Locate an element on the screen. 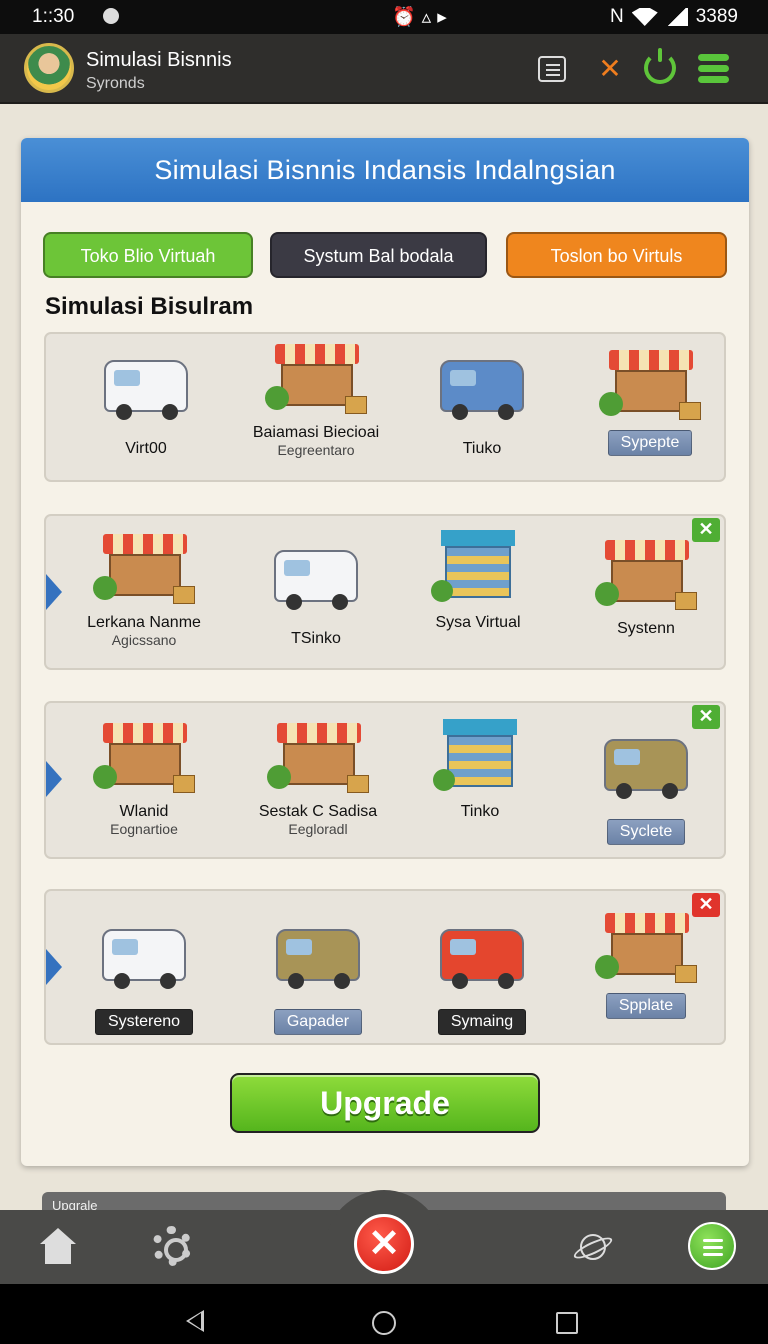 The image size is (768, 1344). business-item: Syclete is located at coordinates (646, 785).